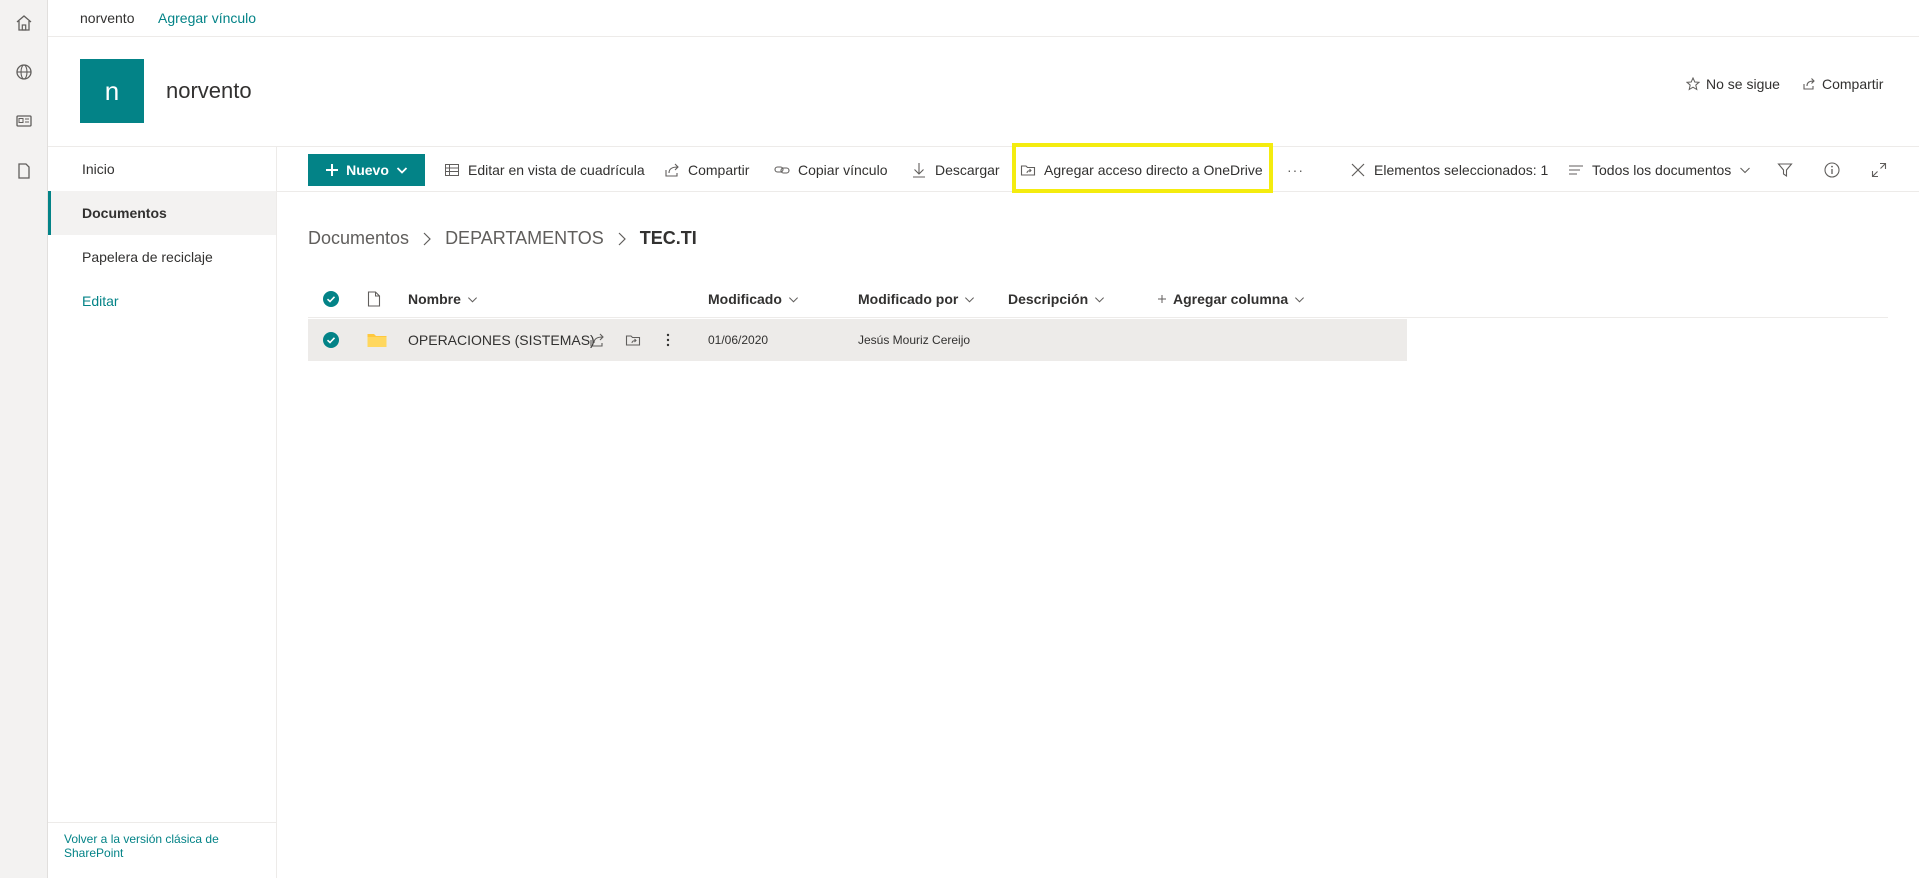 The image size is (1919, 878). What do you see at coordinates (24, 23) in the screenshot?
I see `home-icon` at bounding box center [24, 23].